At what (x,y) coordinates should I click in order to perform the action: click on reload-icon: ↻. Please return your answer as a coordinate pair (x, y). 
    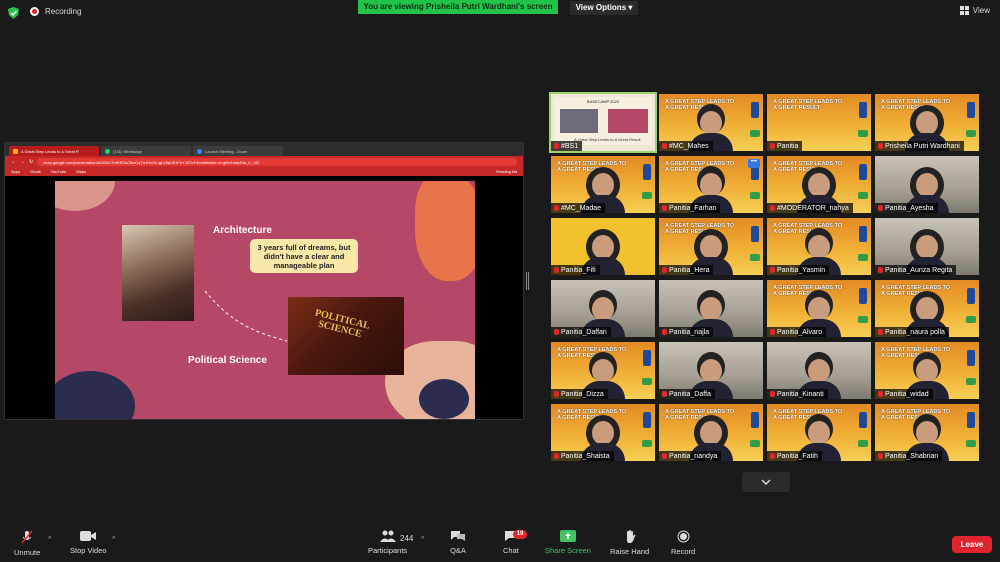
    Looking at the image, I should click on (31, 162).